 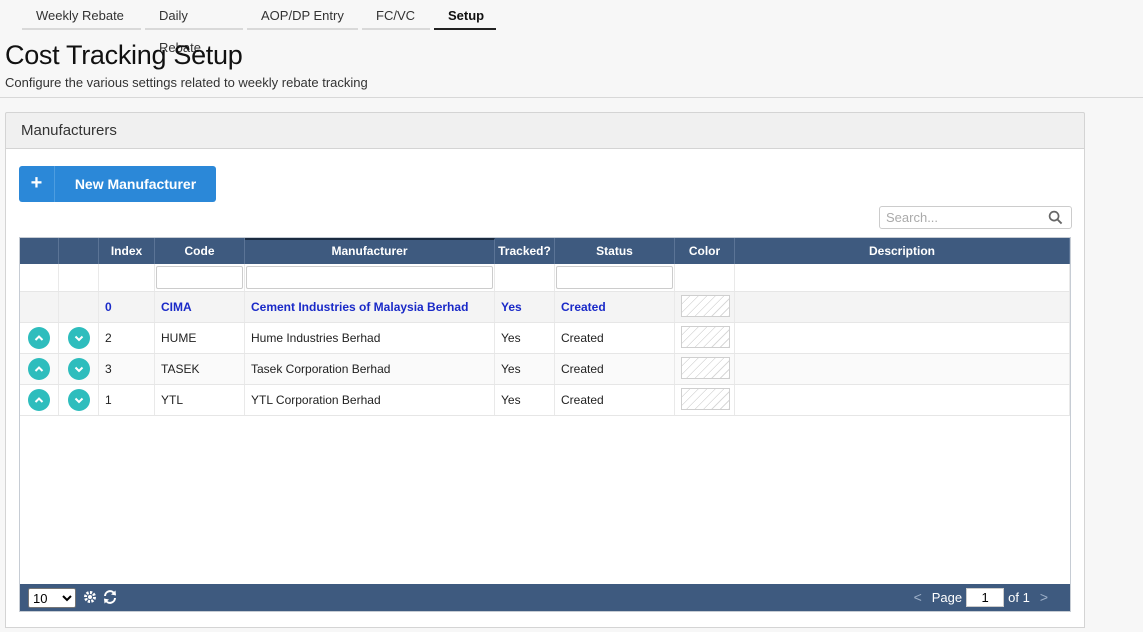 I want to click on page-number-input, so click(x=985, y=597).